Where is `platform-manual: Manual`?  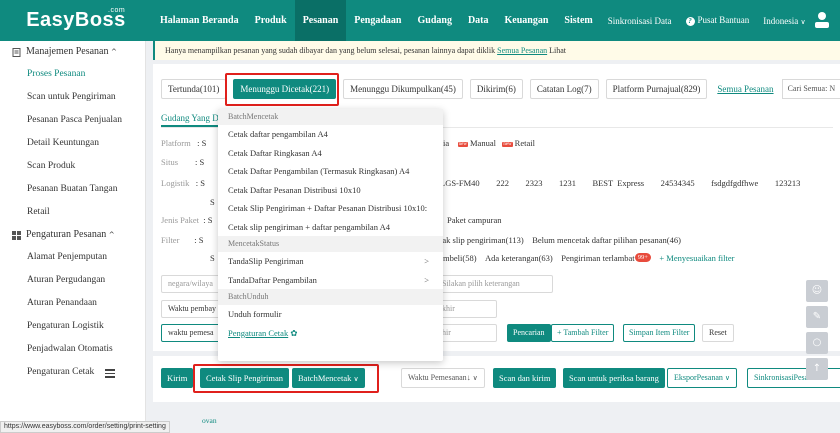 platform-manual: Manual is located at coordinates (483, 143).